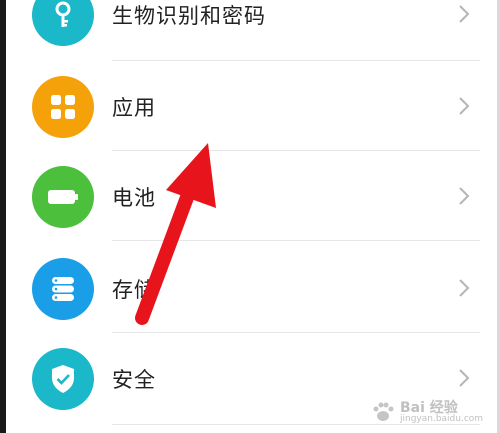  Describe the element at coordinates (134, 108) in the screenshot. I see `settings-item-label: 应用` at that location.